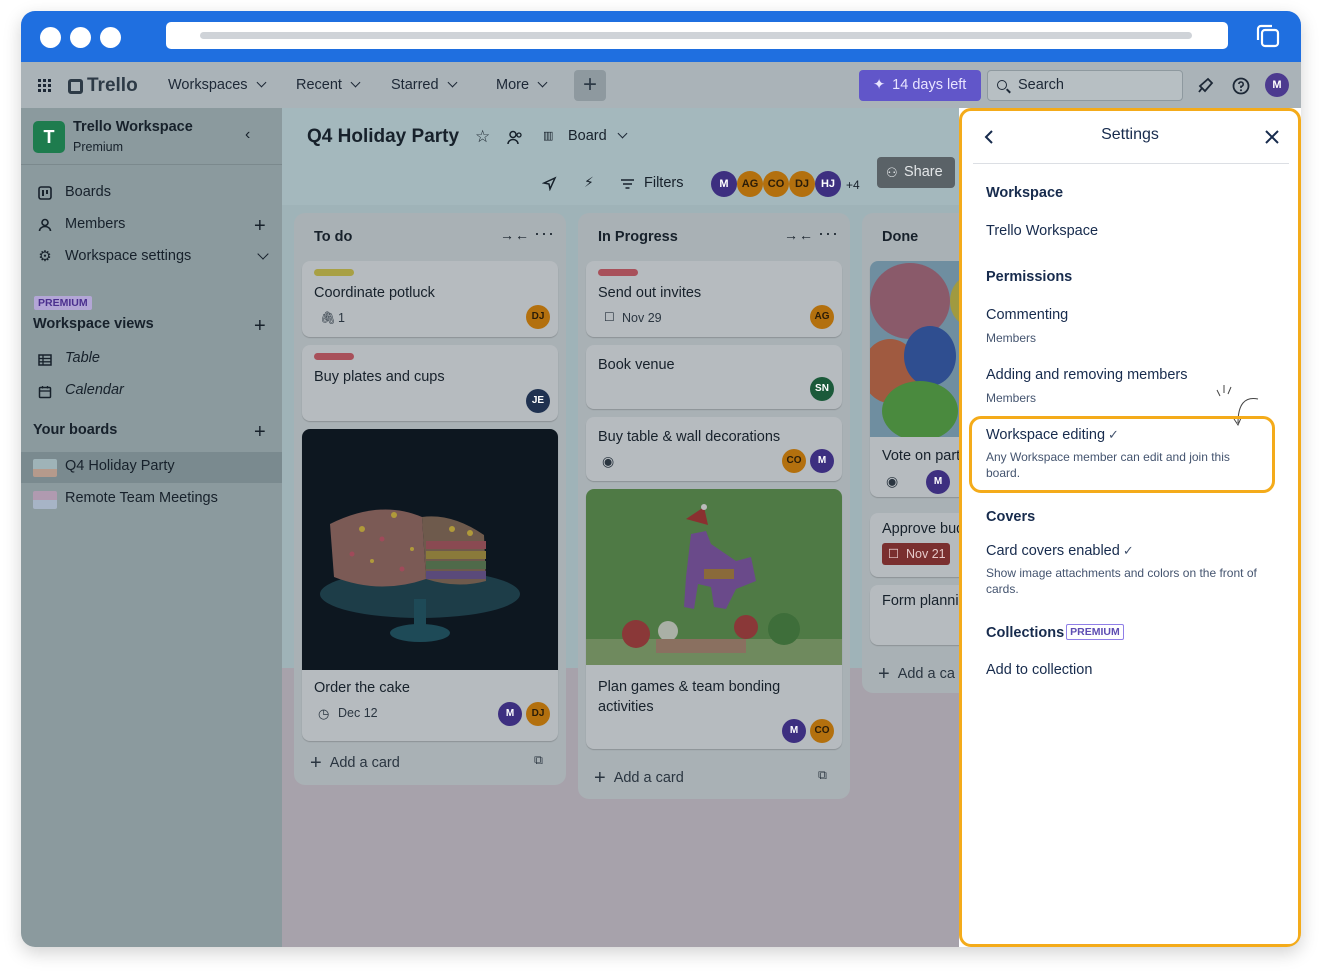 The height and width of the screenshot is (978, 1322). What do you see at coordinates (45, 392) in the screenshot?
I see `calendar-icon` at bounding box center [45, 392].